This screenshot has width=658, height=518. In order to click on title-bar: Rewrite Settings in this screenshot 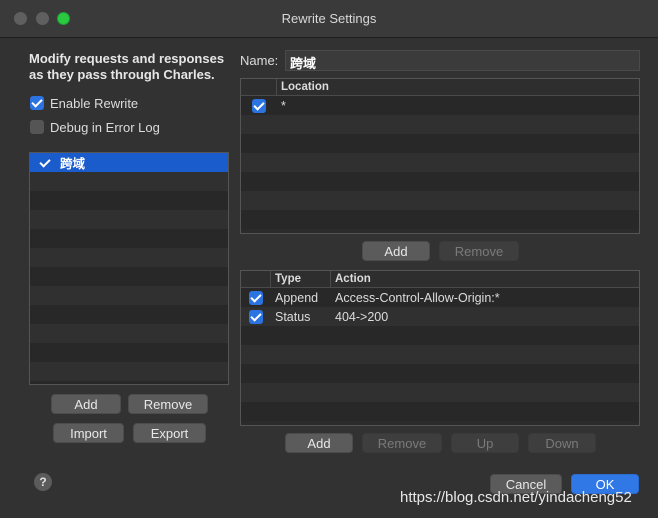, I will do `click(329, 19)`.